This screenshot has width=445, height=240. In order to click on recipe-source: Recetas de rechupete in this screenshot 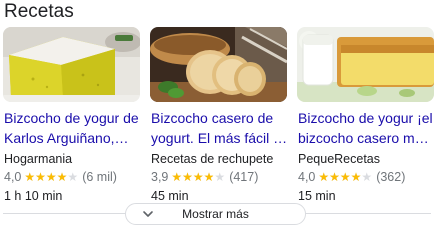, I will do `click(212, 159)`.